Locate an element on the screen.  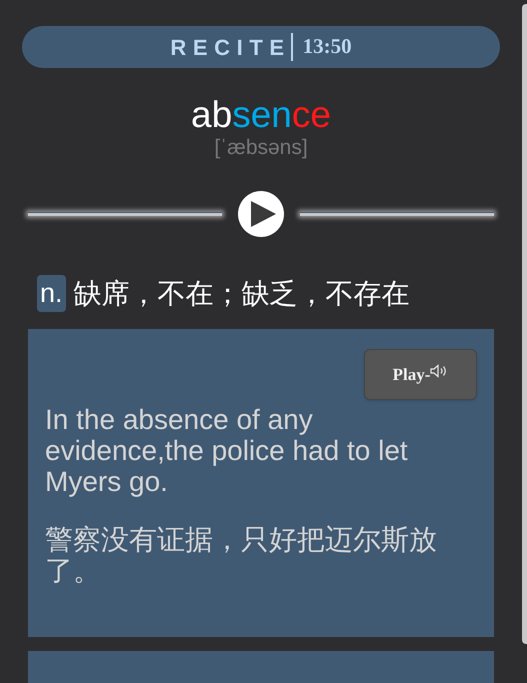
definition: 缺席，不在；缺乏，不存在 is located at coordinates (242, 294).